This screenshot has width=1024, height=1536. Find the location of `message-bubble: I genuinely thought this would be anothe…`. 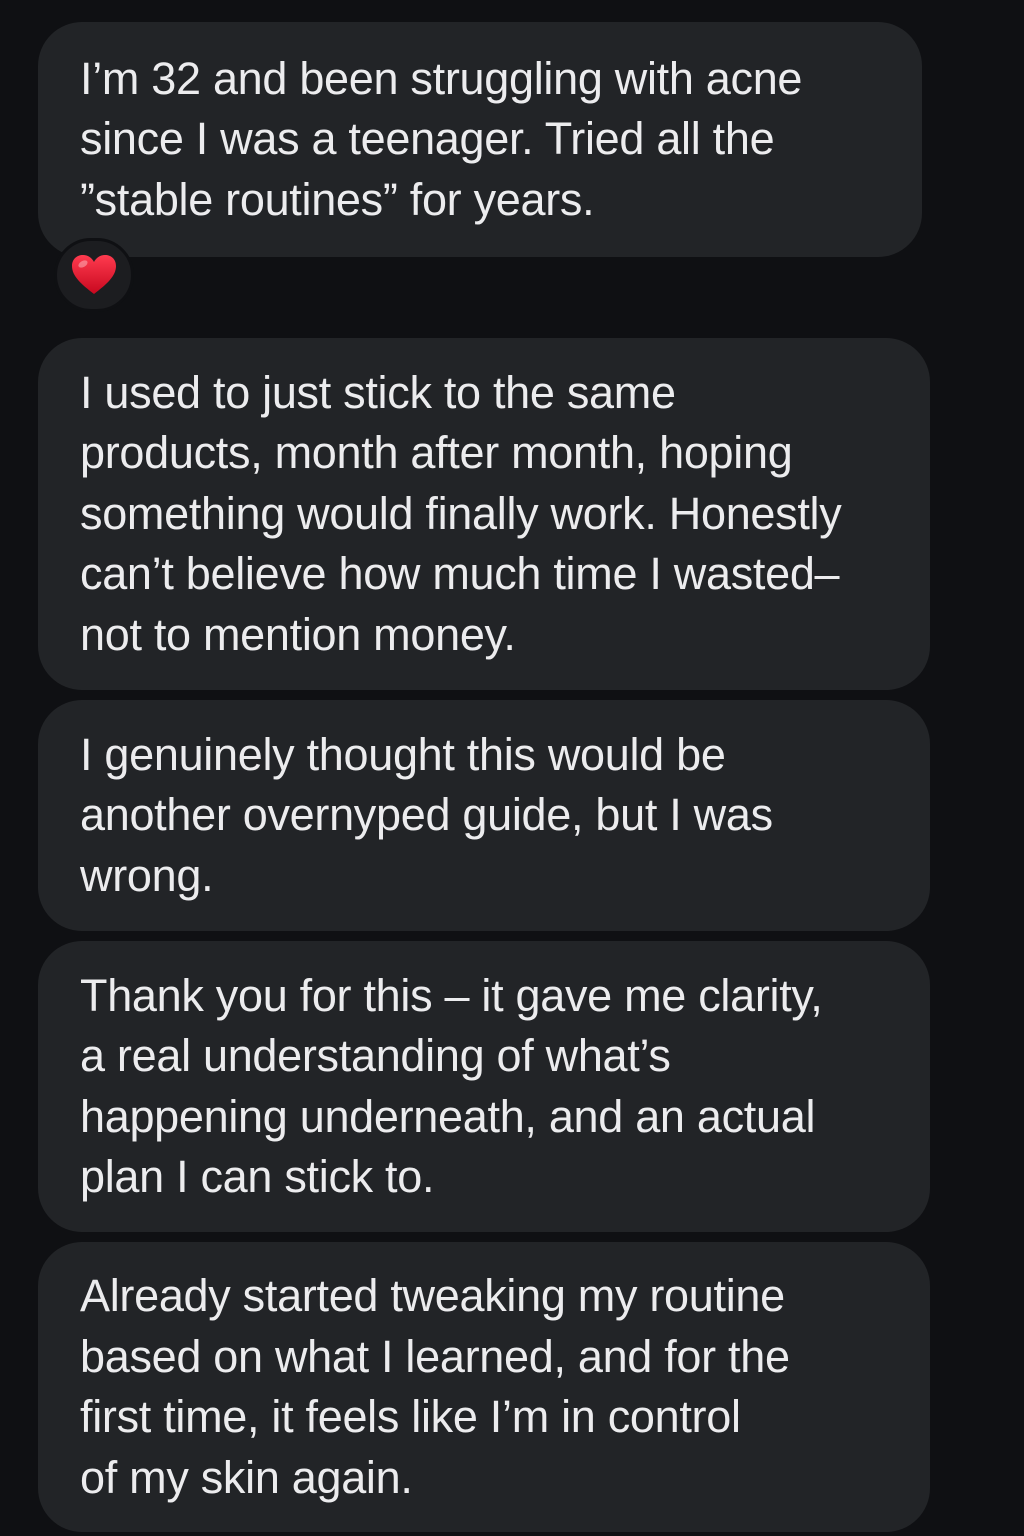

message-bubble: I genuinely thought this would be anothe… is located at coordinates (484, 815).